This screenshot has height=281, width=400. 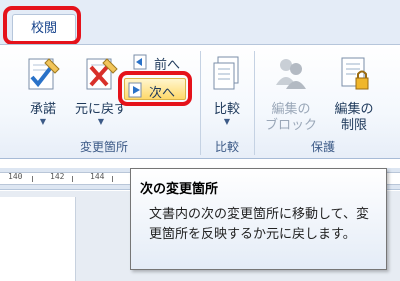 I want to click on accept-label: 承諾, so click(x=42, y=109).